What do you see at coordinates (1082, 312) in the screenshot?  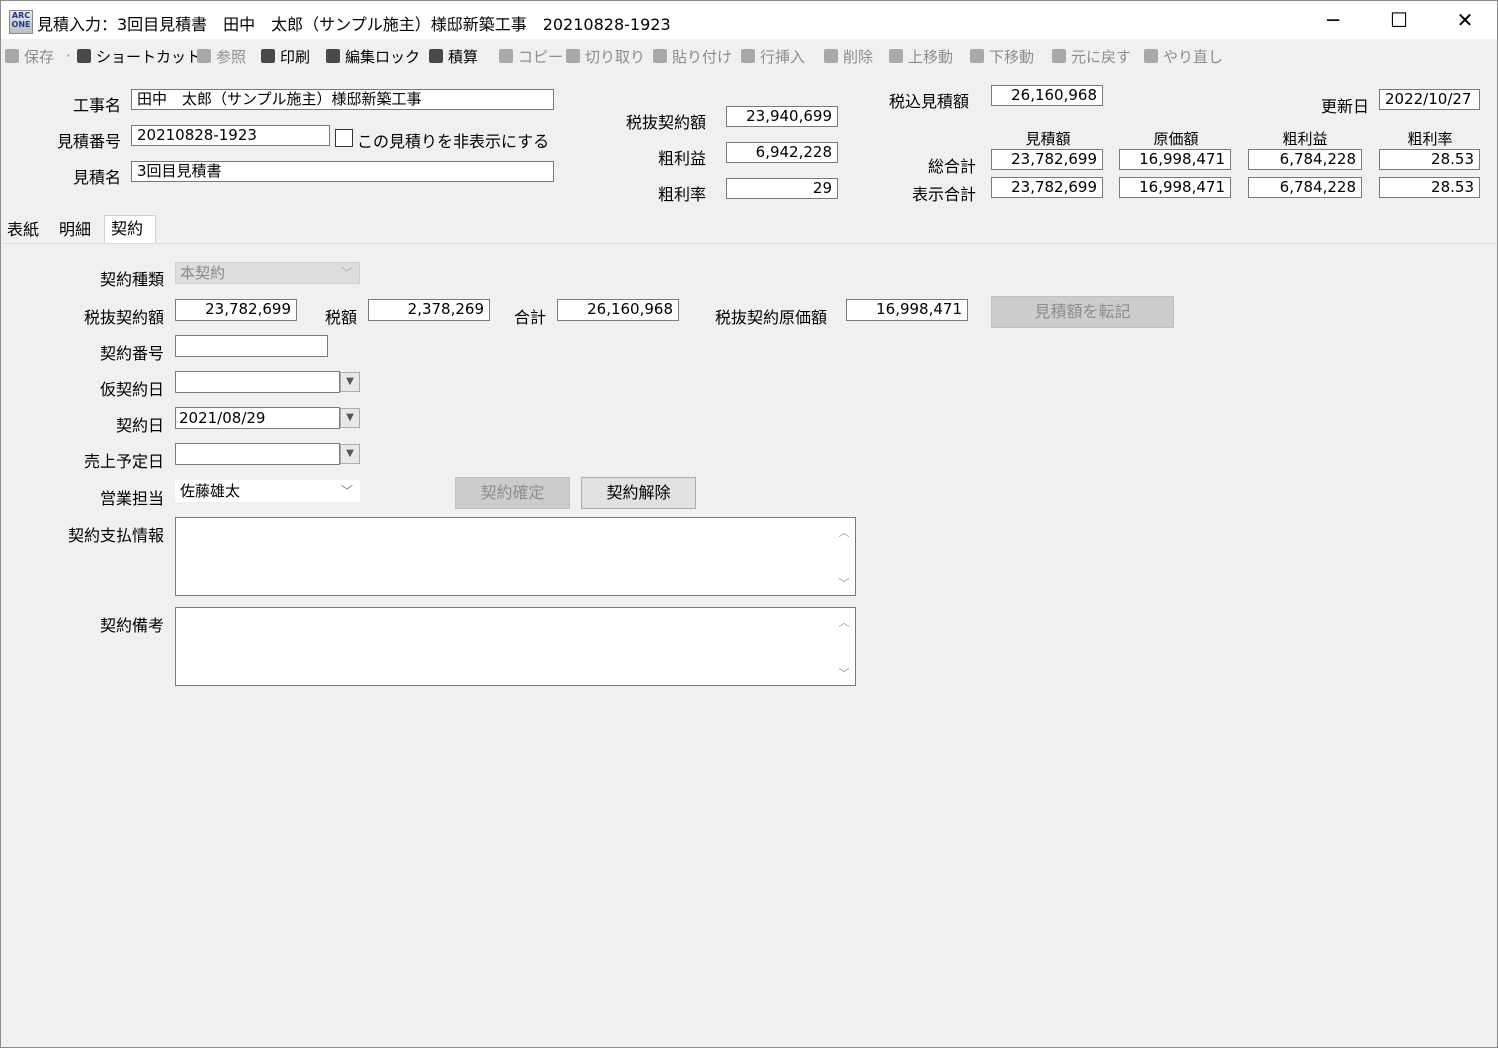 I see `transfer-estimate-button: 見積額を転記` at bounding box center [1082, 312].